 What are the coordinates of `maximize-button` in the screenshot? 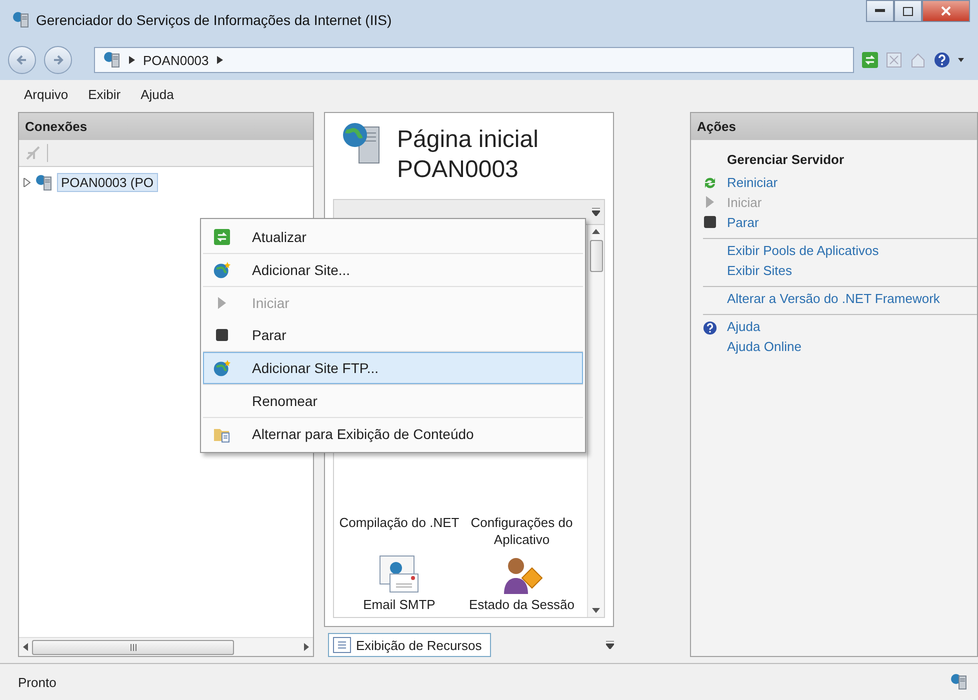 It's located at (908, 11).